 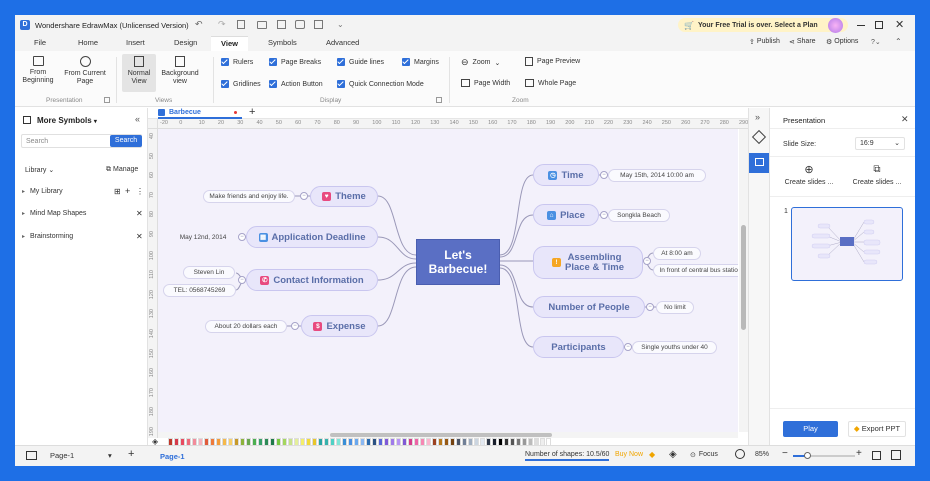 What do you see at coordinates (199, 24) in the screenshot?
I see `undo-icon: ↶` at bounding box center [199, 24].